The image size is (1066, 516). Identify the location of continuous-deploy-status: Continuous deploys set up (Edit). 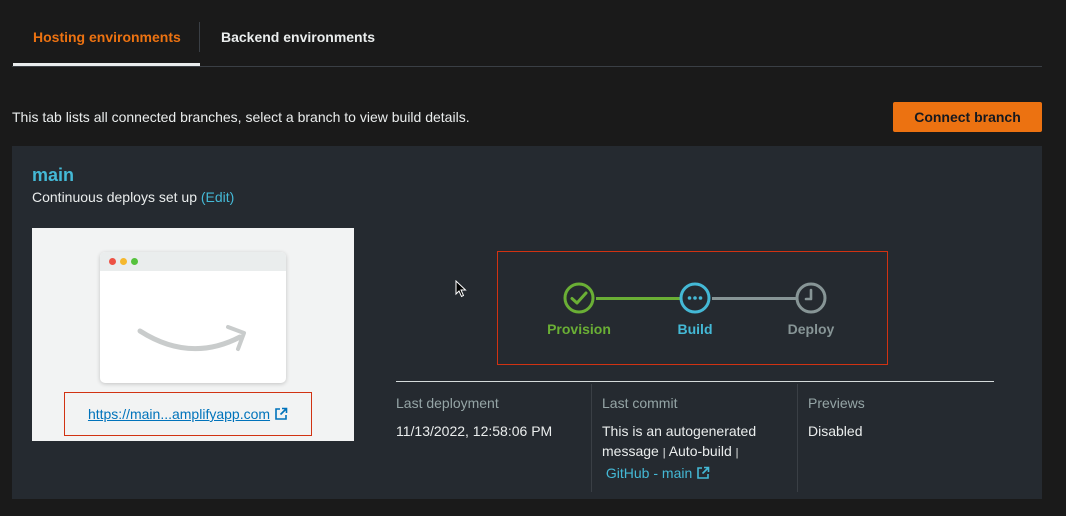
(133, 197).